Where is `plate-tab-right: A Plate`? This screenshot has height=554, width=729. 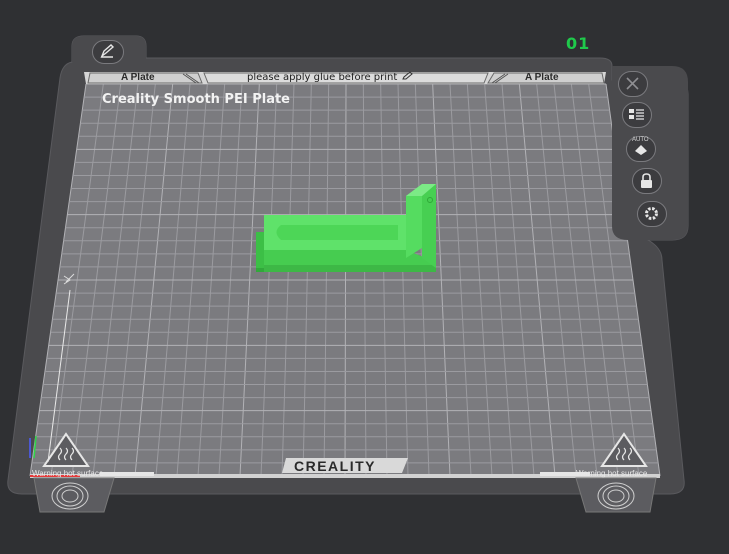 plate-tab-right: A Plate is located at coordinates (542, 77).